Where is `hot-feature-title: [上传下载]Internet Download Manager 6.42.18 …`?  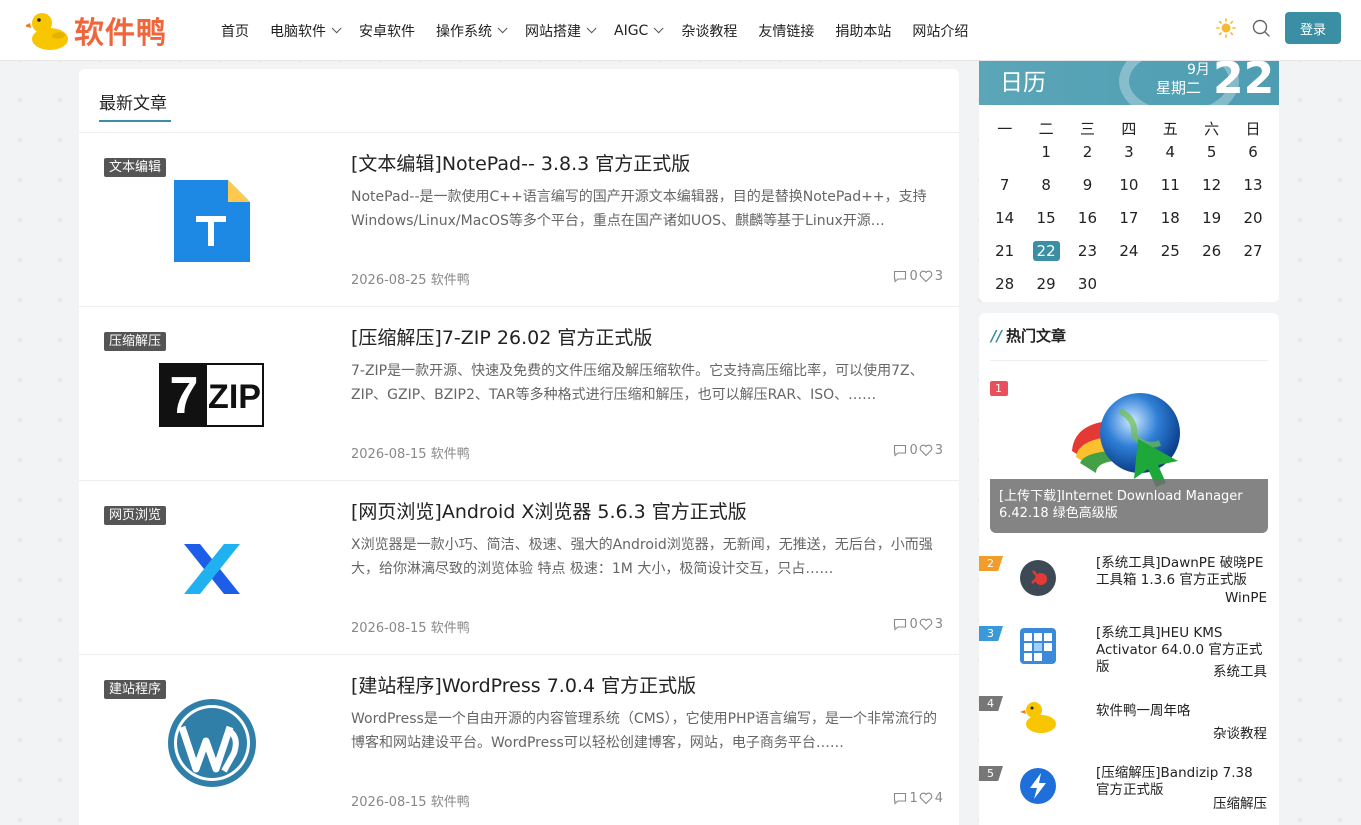 hot-feature-title: [上传下载]Internet Download Manager 6.42.18 … is located at coordinates (1129, 506).